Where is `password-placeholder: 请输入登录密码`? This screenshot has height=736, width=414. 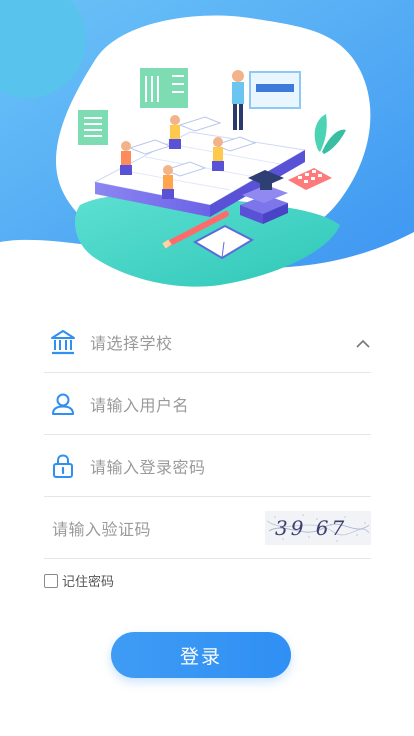 password-placeholder: 请输入登录密码 is located at coordinates (148, 467).